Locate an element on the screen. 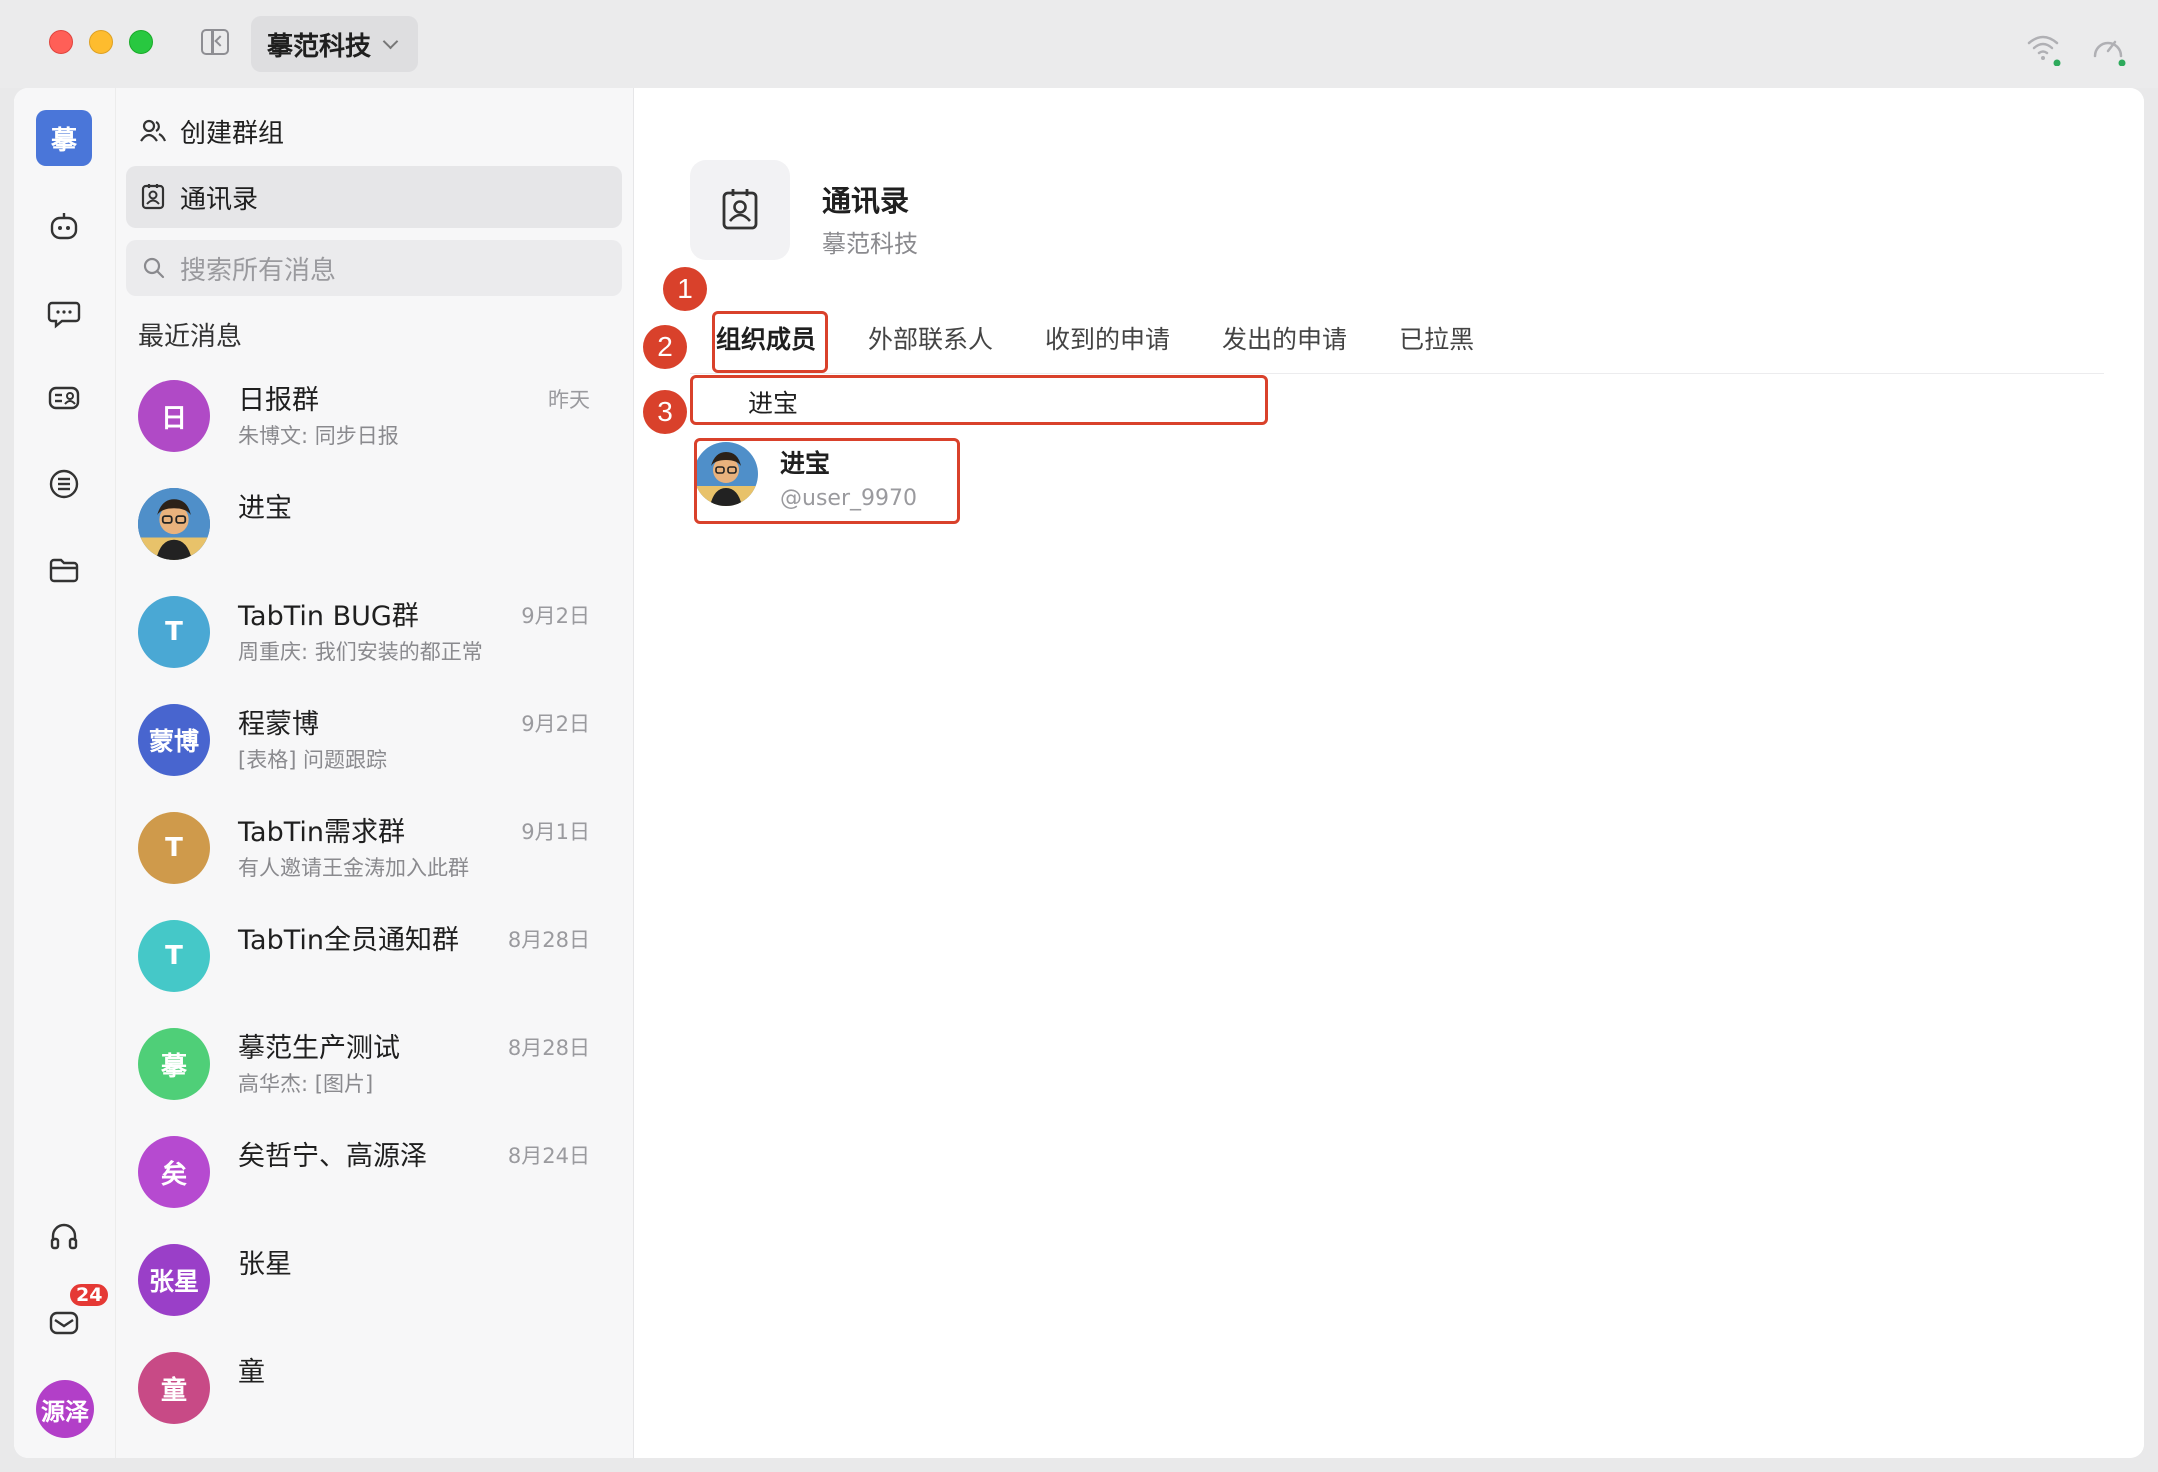  conversation-preview: 朱博文: 同步日报 is located at coordinates (318, 436).